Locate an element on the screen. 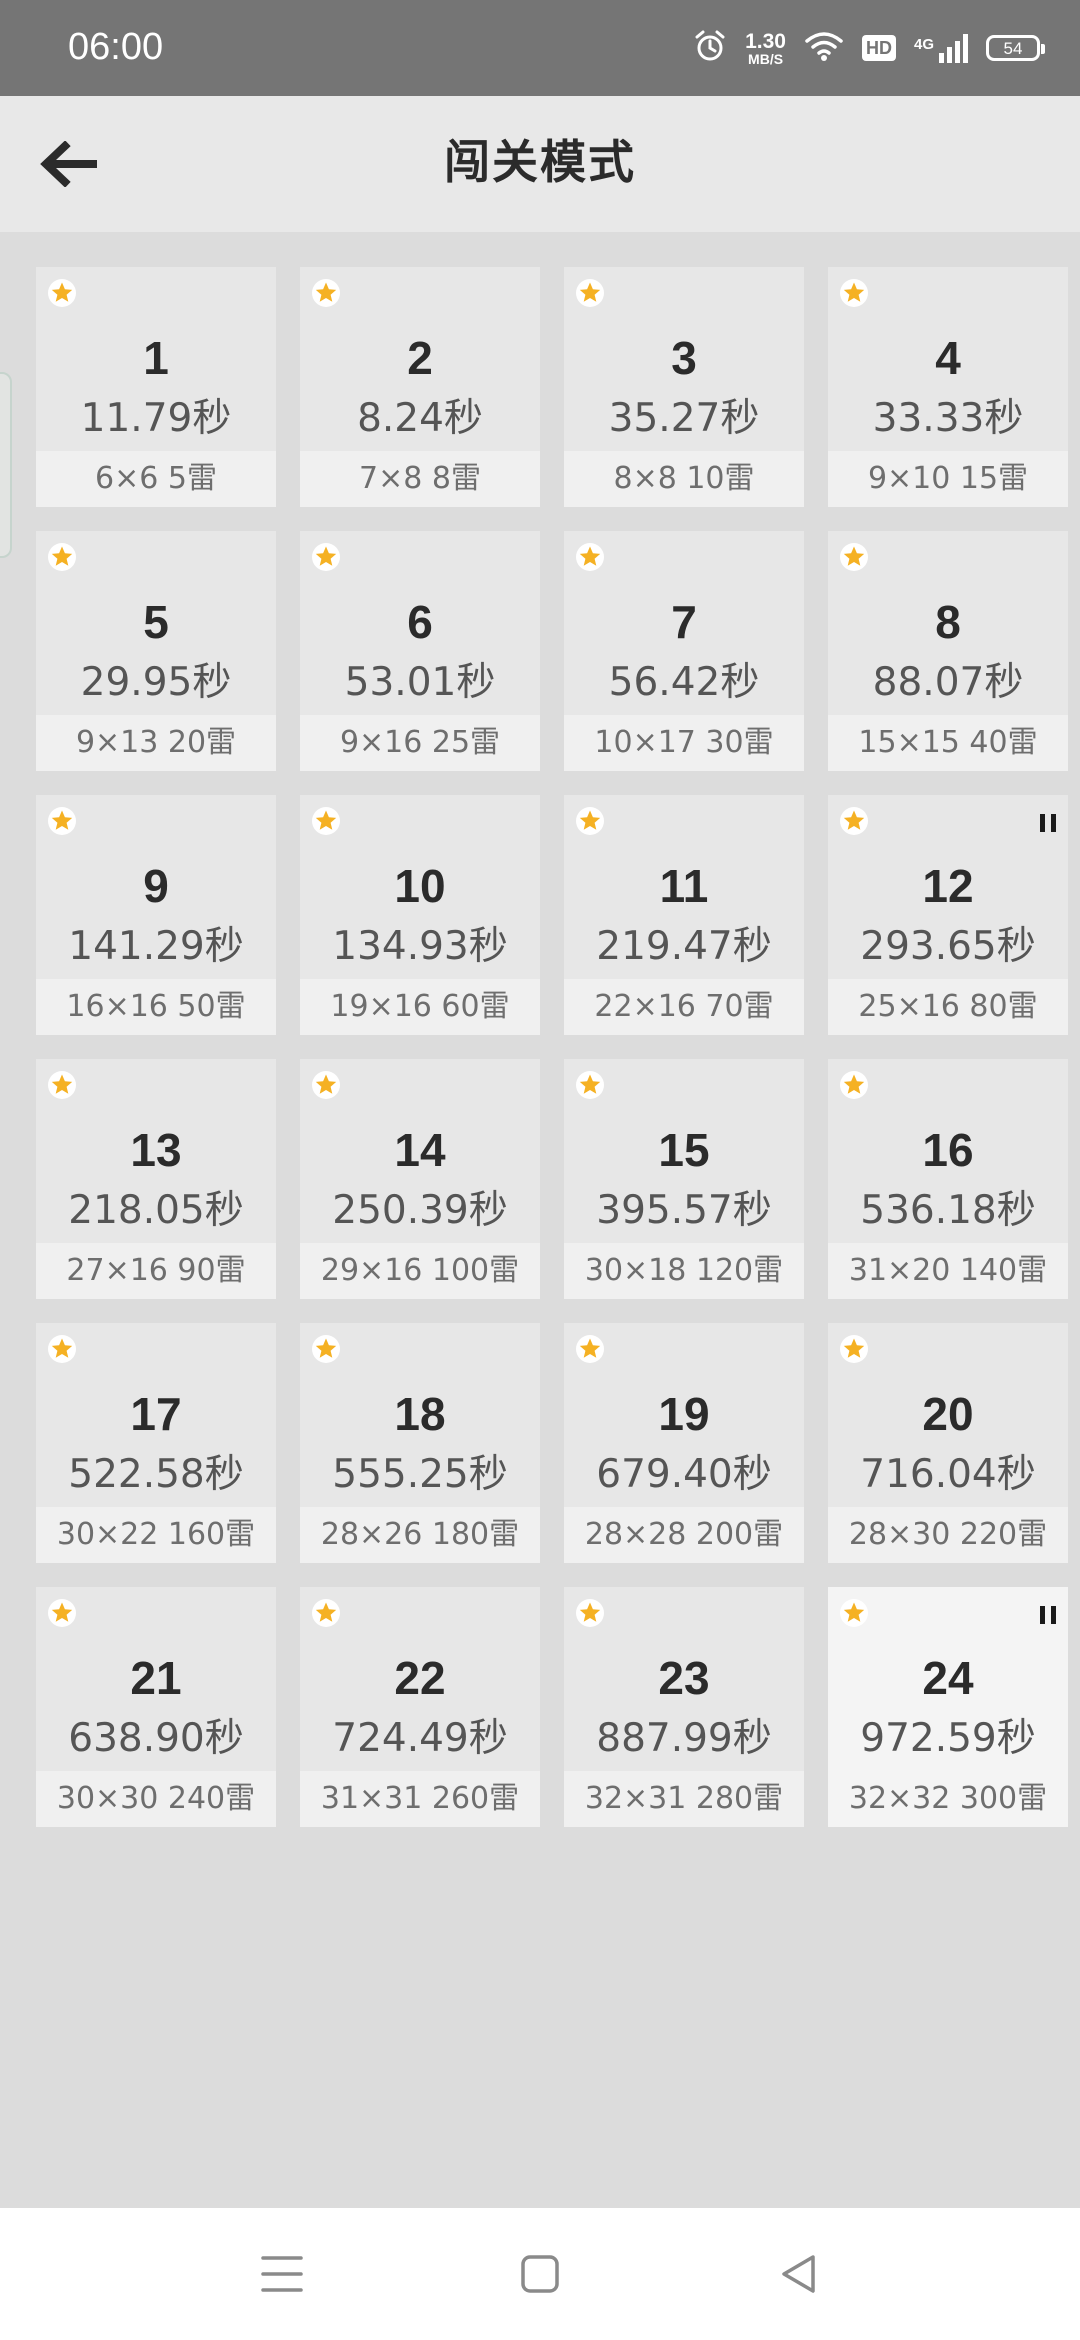 The width and height of the screenshot is (1080, 2340). level-best-time: 250.39秒 is located at coordinates (420, 1210).